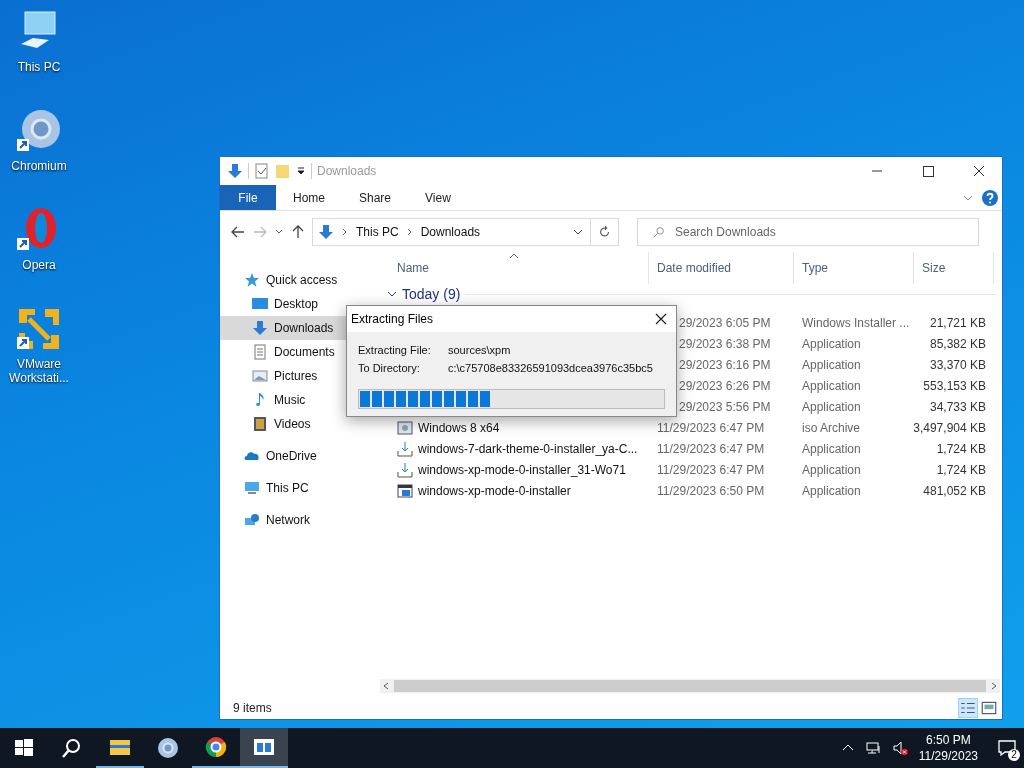  Describe the element at coordinates (168, 748) in the screenshot. I see `chromium-icon` at that location.